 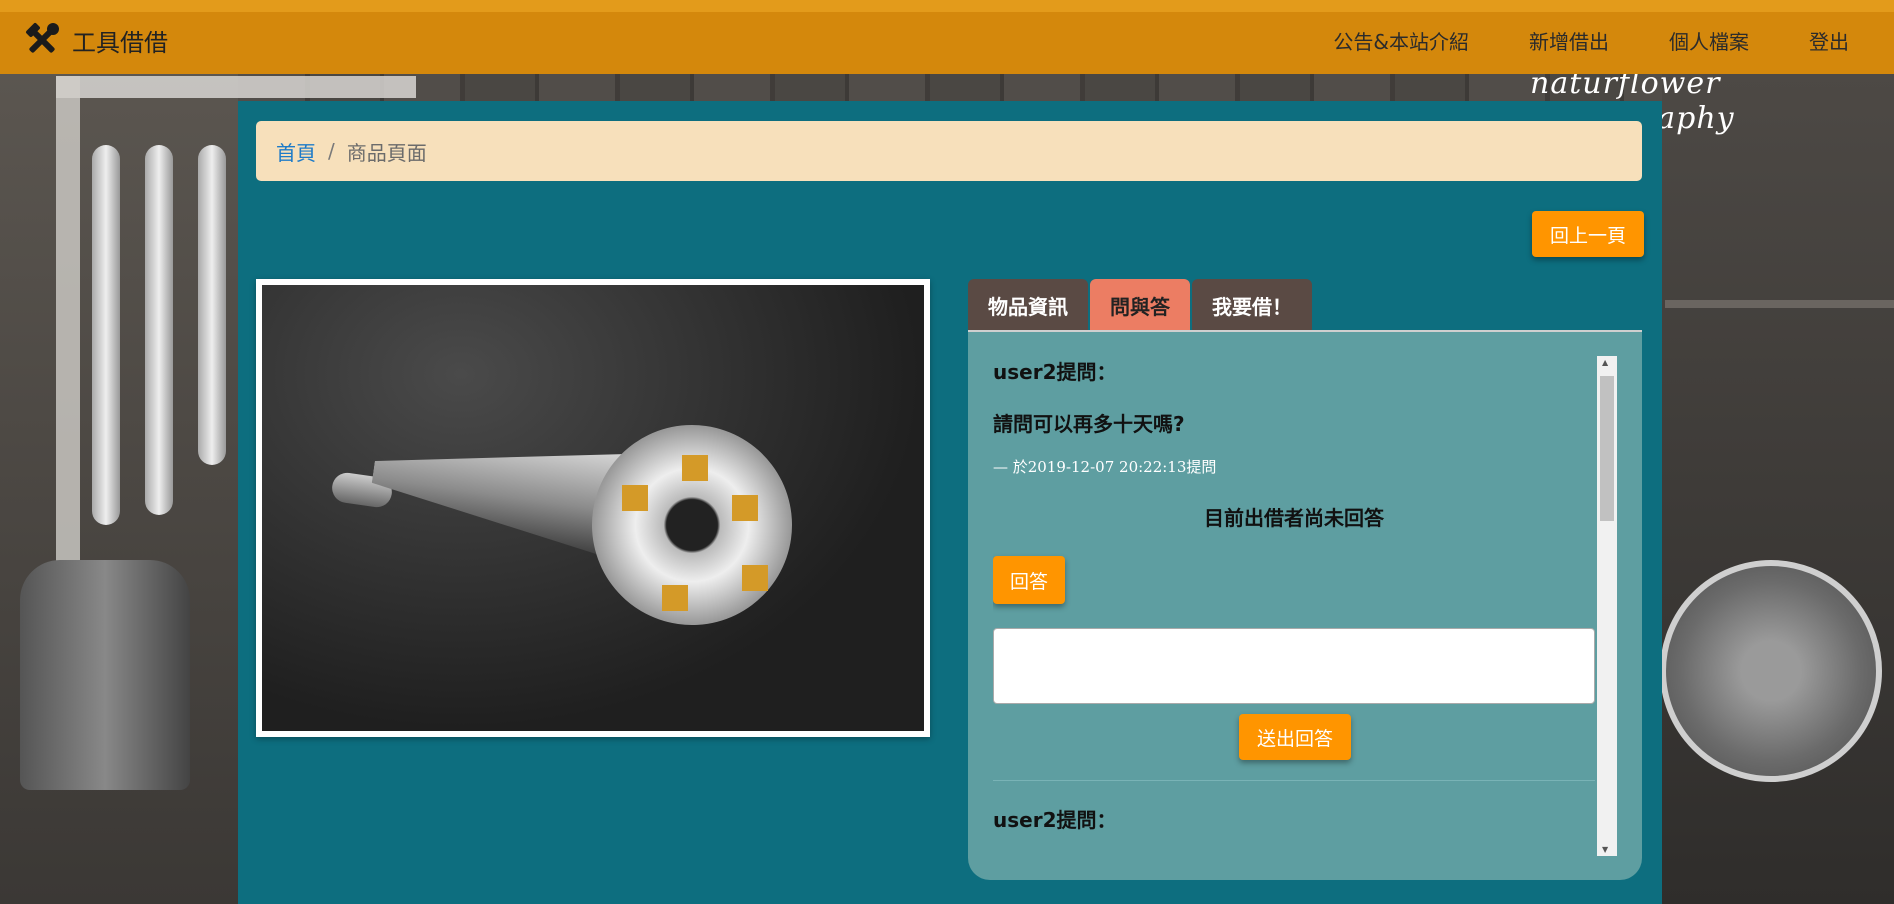 What do you see at coordinates (1028, 305) in the screenshot?
I see `tab-item-info: 物品資訊` at bounding box center [1028, 305].